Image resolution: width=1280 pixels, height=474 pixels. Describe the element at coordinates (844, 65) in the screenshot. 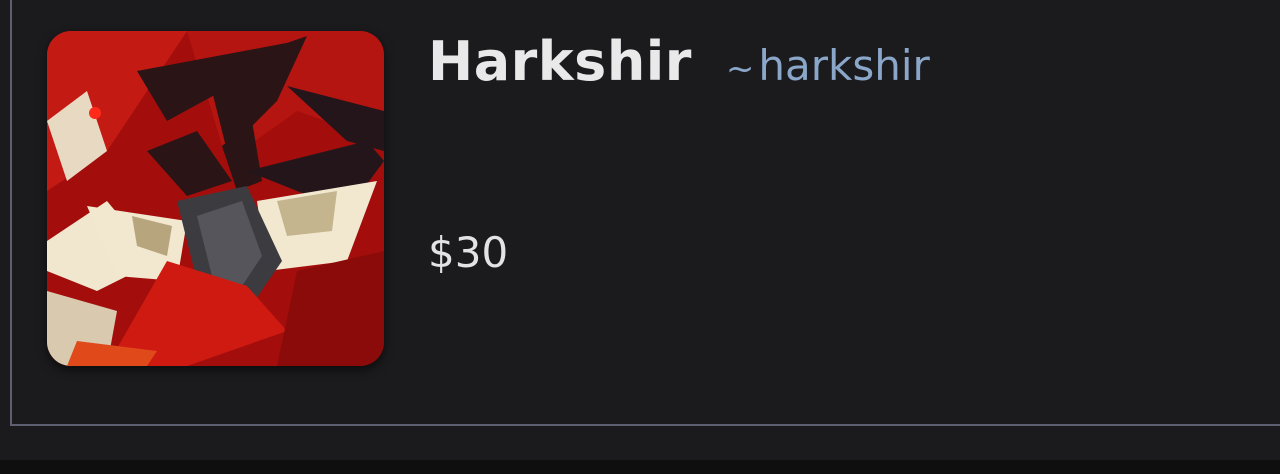

I see `username-text: harkshir` at that location.